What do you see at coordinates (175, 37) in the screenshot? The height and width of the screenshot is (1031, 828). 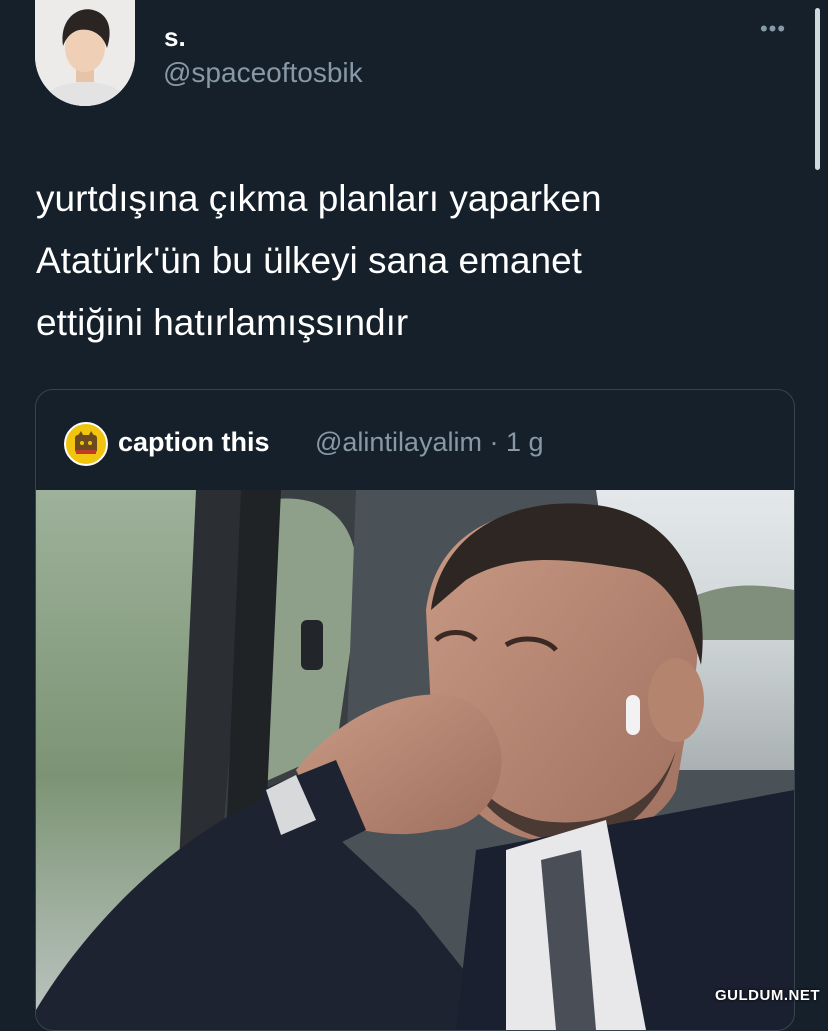 I see `author-display-name: s.` at bounding box center [175, 37].